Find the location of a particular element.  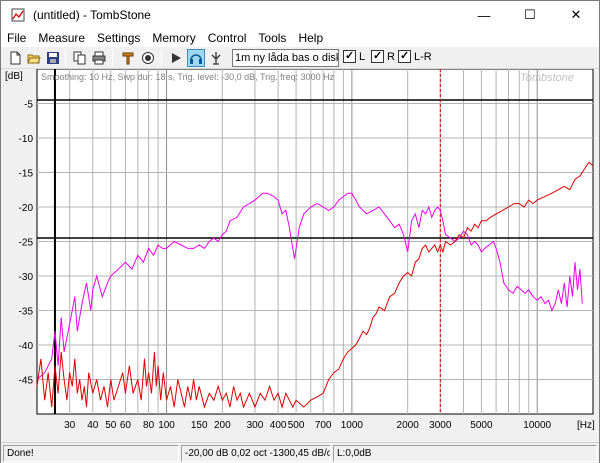

status-level: L:0,0dB is located at coordinates (465, 453).